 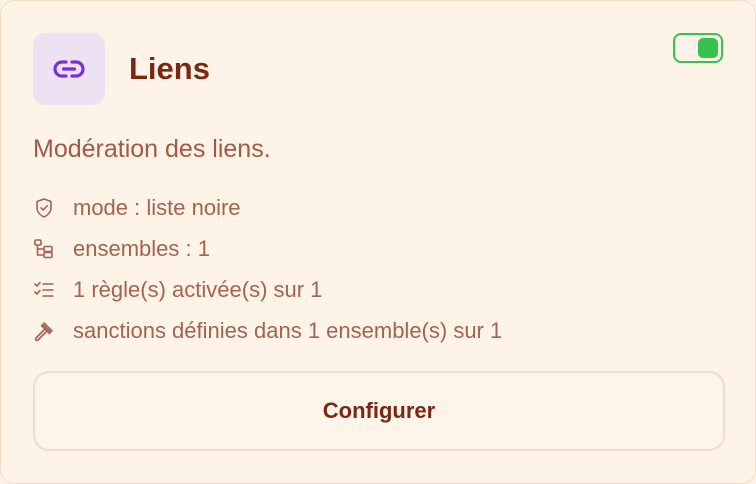 I want to click on gavel-icon, so click(x=44, y=331).